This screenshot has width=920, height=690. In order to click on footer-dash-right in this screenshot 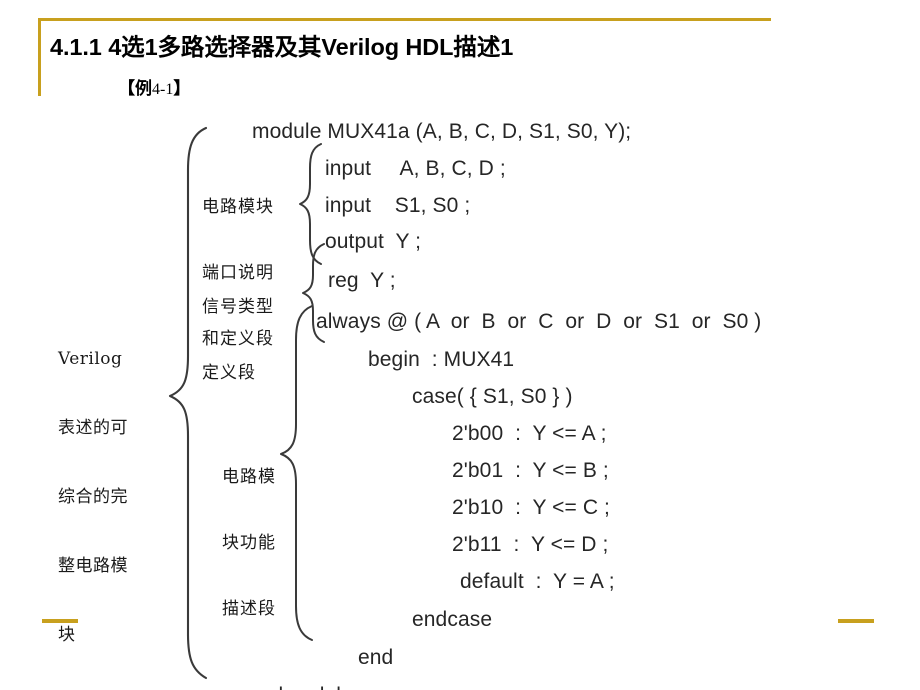, I will do `click(856, 621)`.